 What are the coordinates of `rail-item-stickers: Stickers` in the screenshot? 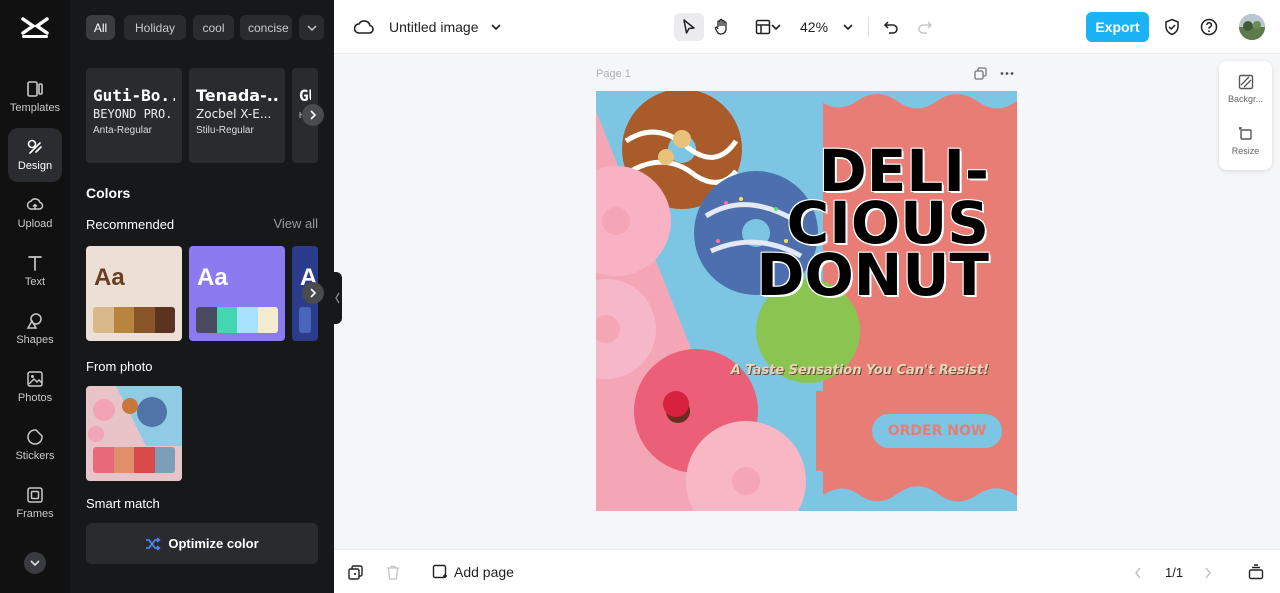 It's located at (35, 445).